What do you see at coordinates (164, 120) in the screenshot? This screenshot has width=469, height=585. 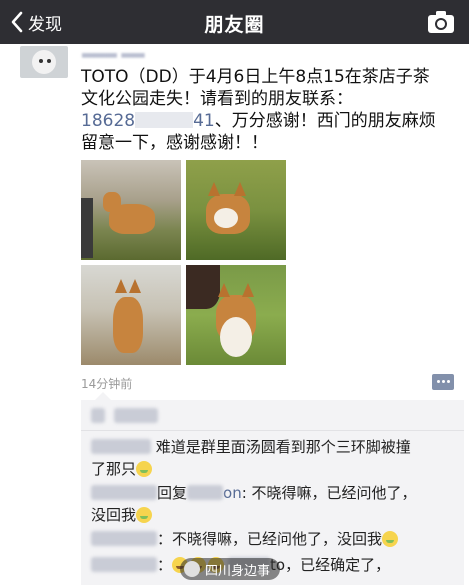 I see `phone-redaction` at bounding box center [164, 120].